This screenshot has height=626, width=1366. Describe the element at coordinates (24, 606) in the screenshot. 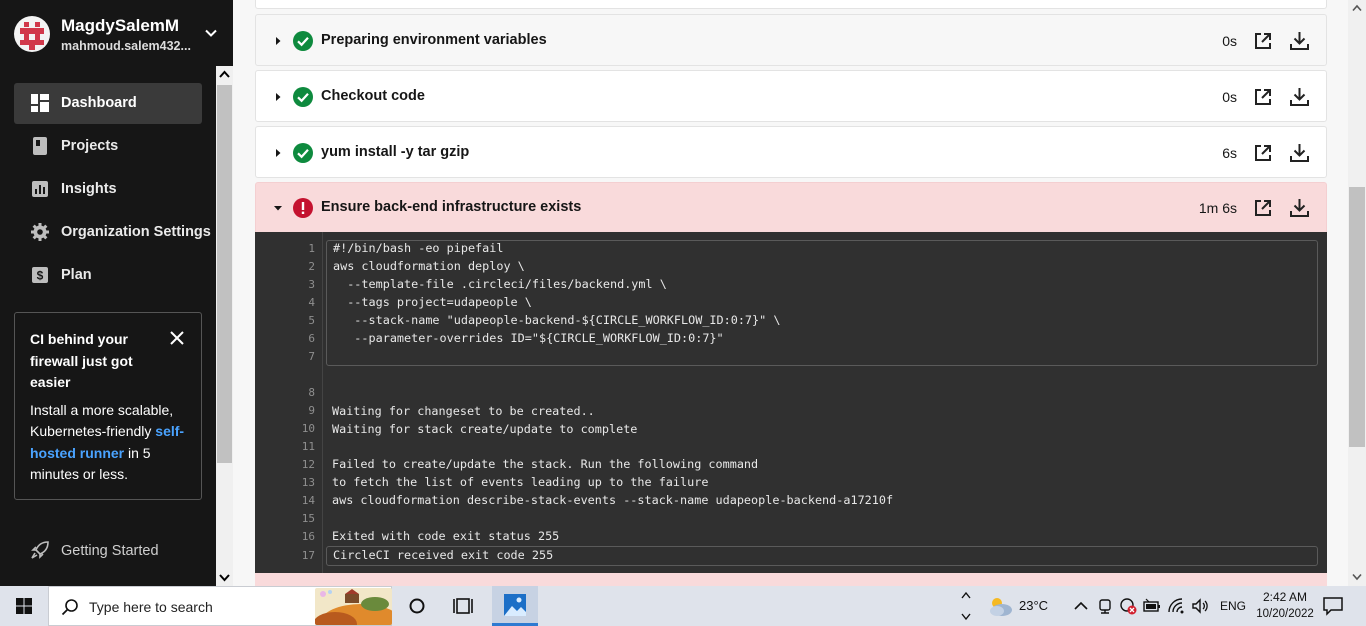

I see `windows-start-icon` at that location.